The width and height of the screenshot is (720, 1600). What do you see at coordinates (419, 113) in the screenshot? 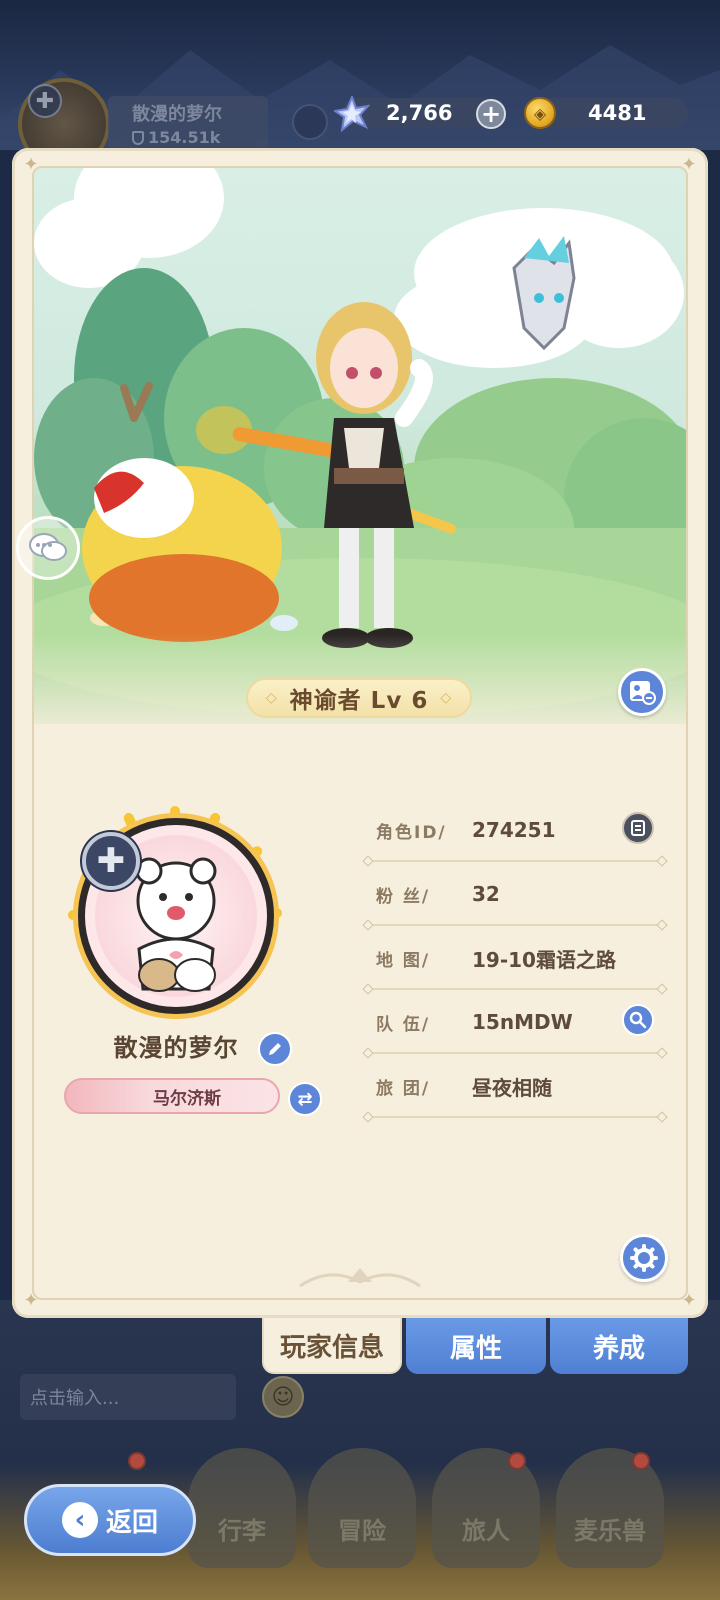
I see `gem-value: 2,766` at bounding box center [419, 113].